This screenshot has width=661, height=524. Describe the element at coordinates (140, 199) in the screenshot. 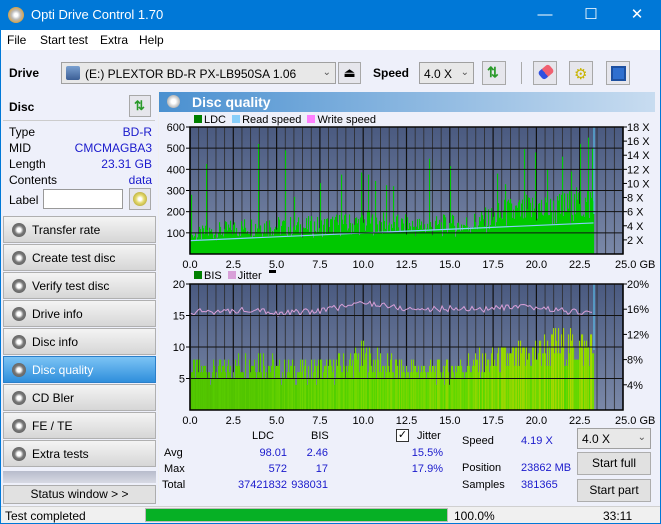

I see `label-disc-button` at that location.